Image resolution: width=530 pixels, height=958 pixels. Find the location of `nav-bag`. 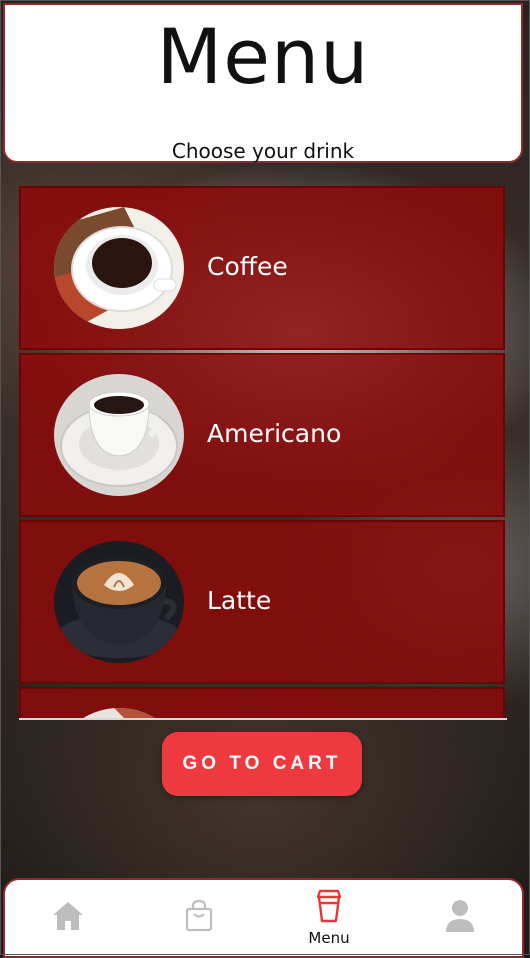

nav-bag is located at coordinates (199, 918).